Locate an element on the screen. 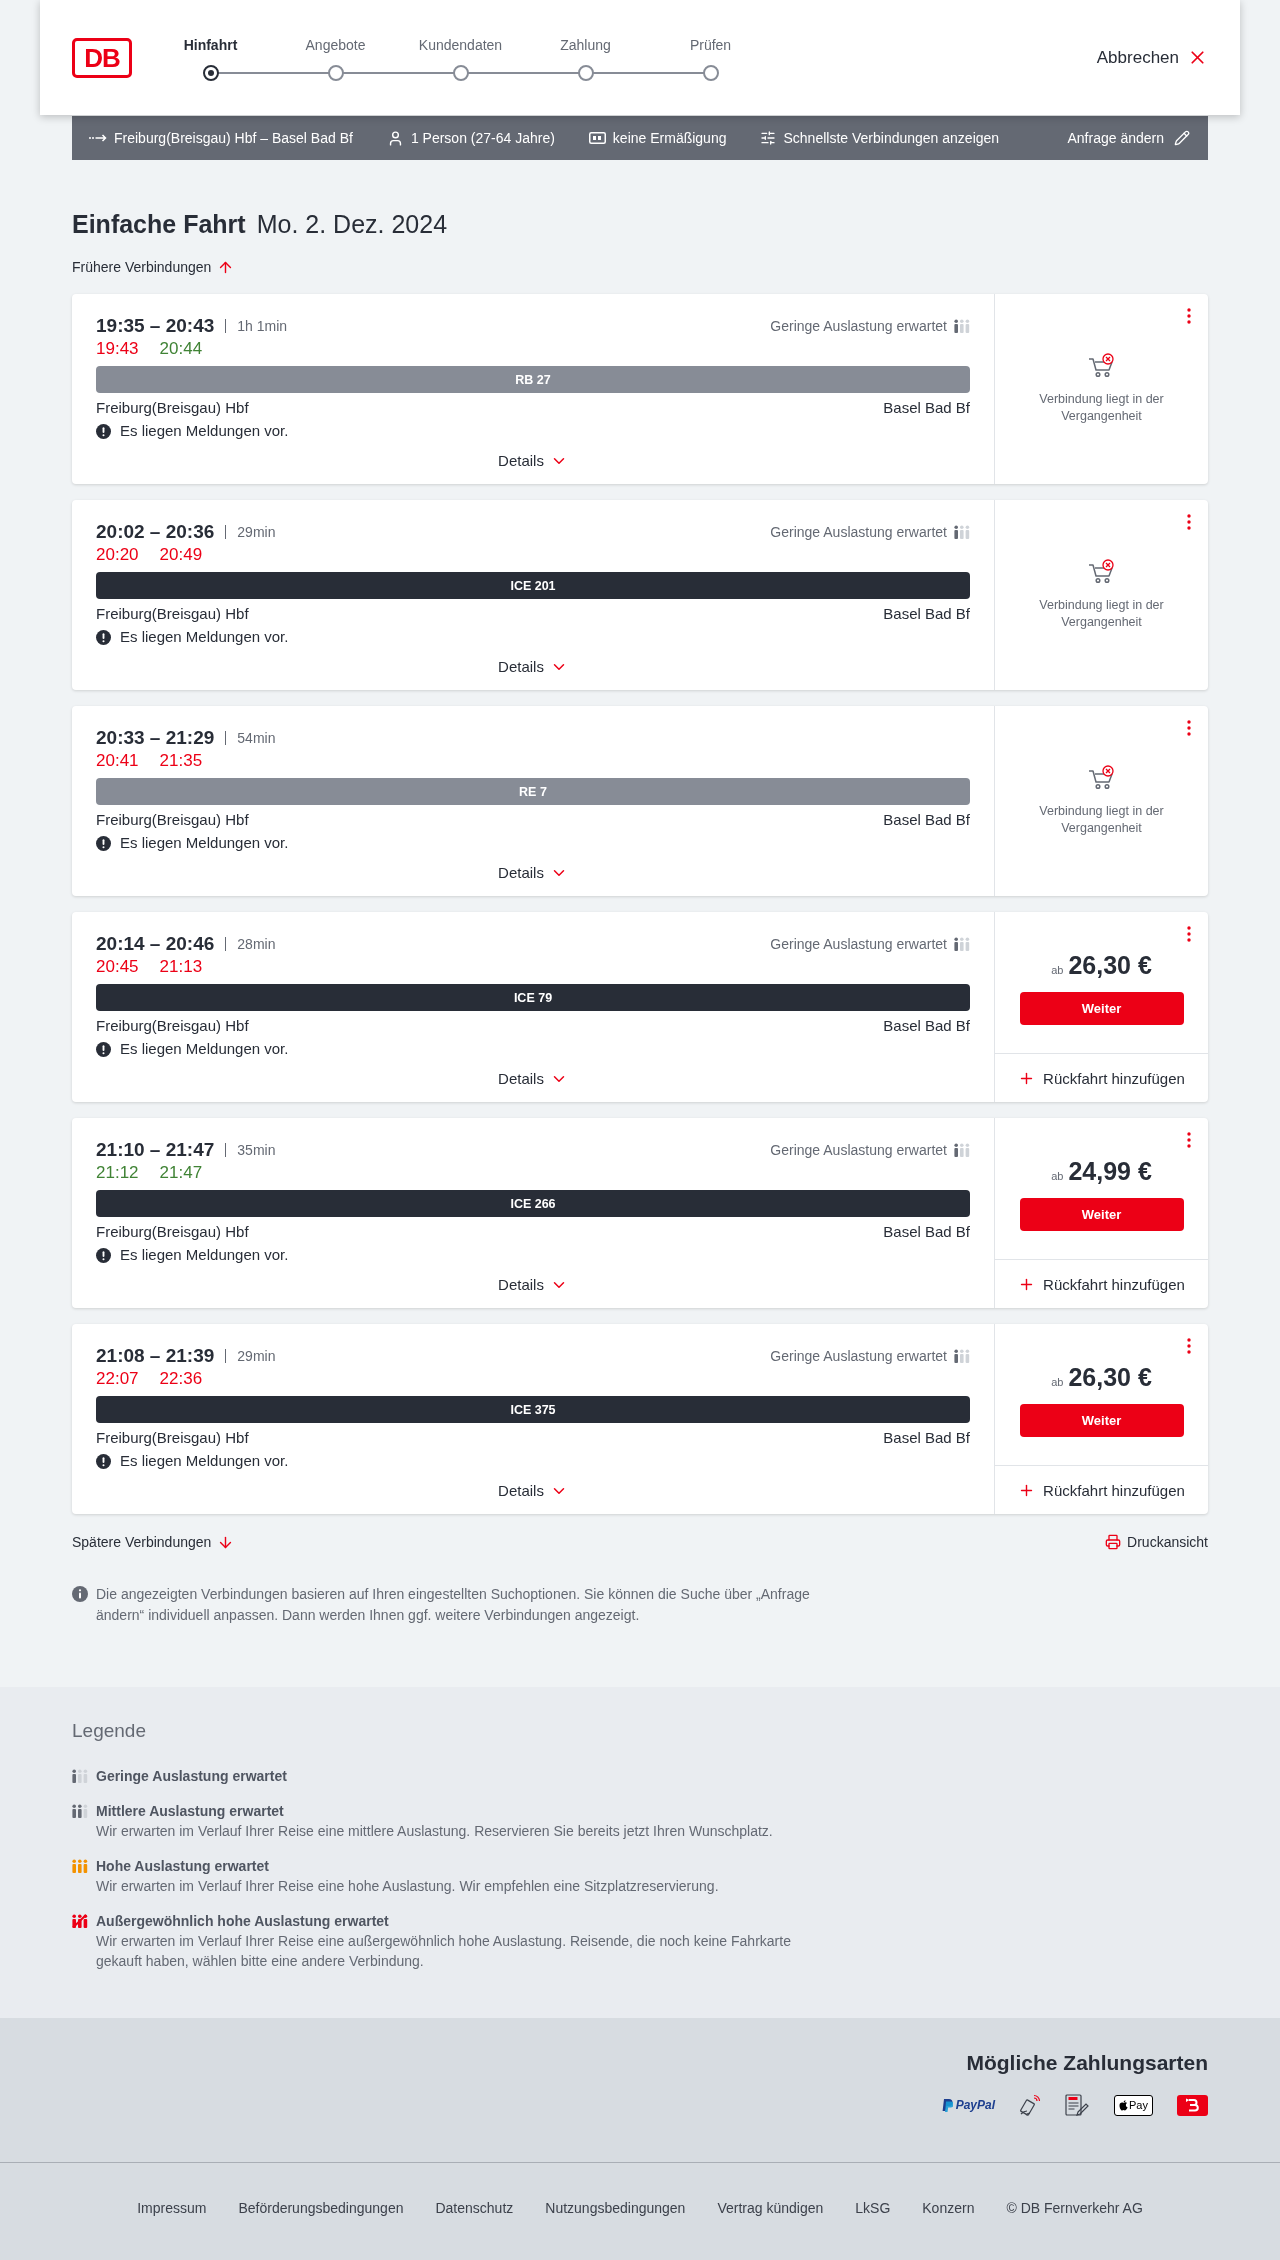 The height and width of the screenshot is (2260, 1280). departure-station: Freiburg(Breisgau) Hbf is located at coordinates (172, 1438).